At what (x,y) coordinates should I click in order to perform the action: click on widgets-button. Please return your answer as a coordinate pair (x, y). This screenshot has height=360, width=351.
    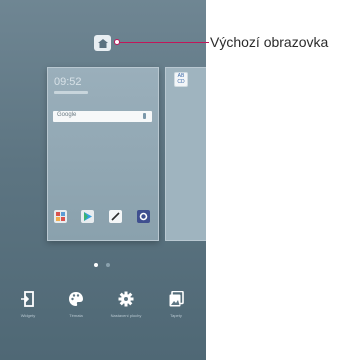
    Looking at the image, I should click on (28, 299).